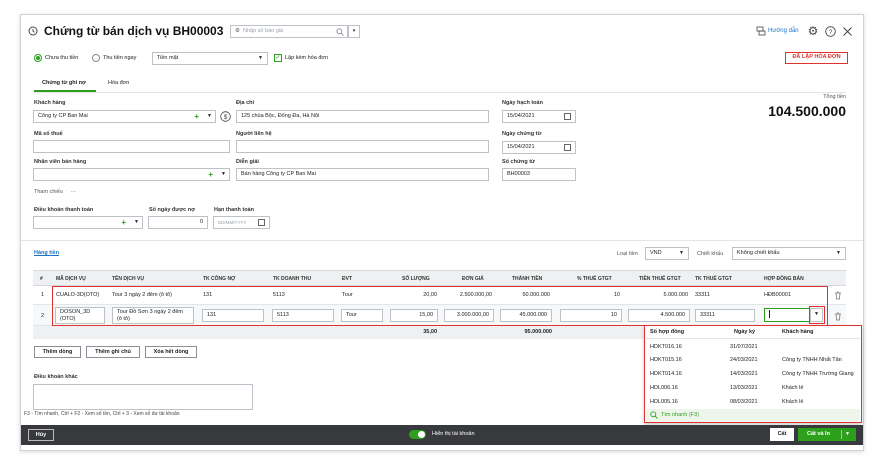 Image resolution: width=884 pixels, height=466 pixels. Describe the element at coordinates (50, 103) in the screenshot. I see `customer-label: Khách hàng` at that location.